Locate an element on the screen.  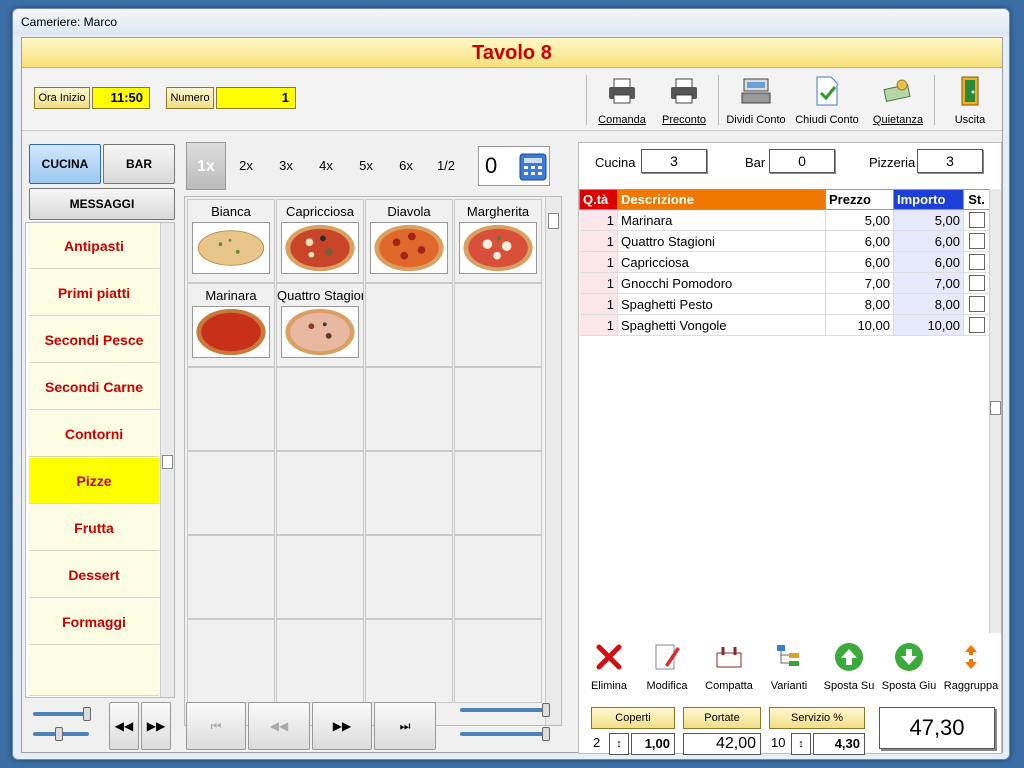
category-pizze: Pizze is located at coordinates (94, 481).